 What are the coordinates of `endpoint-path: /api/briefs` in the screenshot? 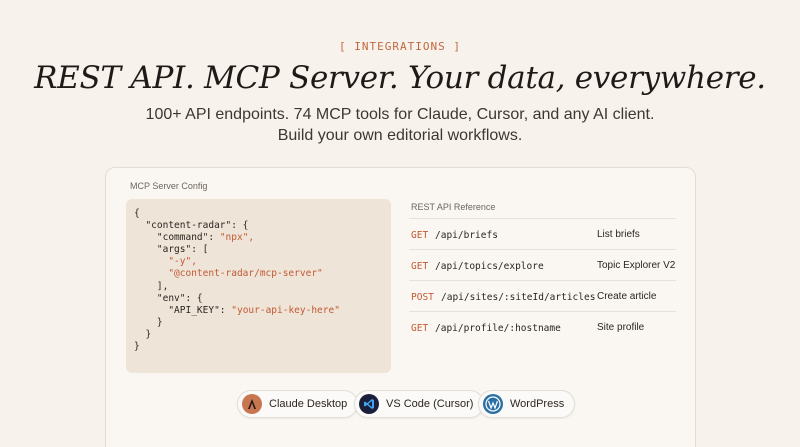 It's located at (466, 235).